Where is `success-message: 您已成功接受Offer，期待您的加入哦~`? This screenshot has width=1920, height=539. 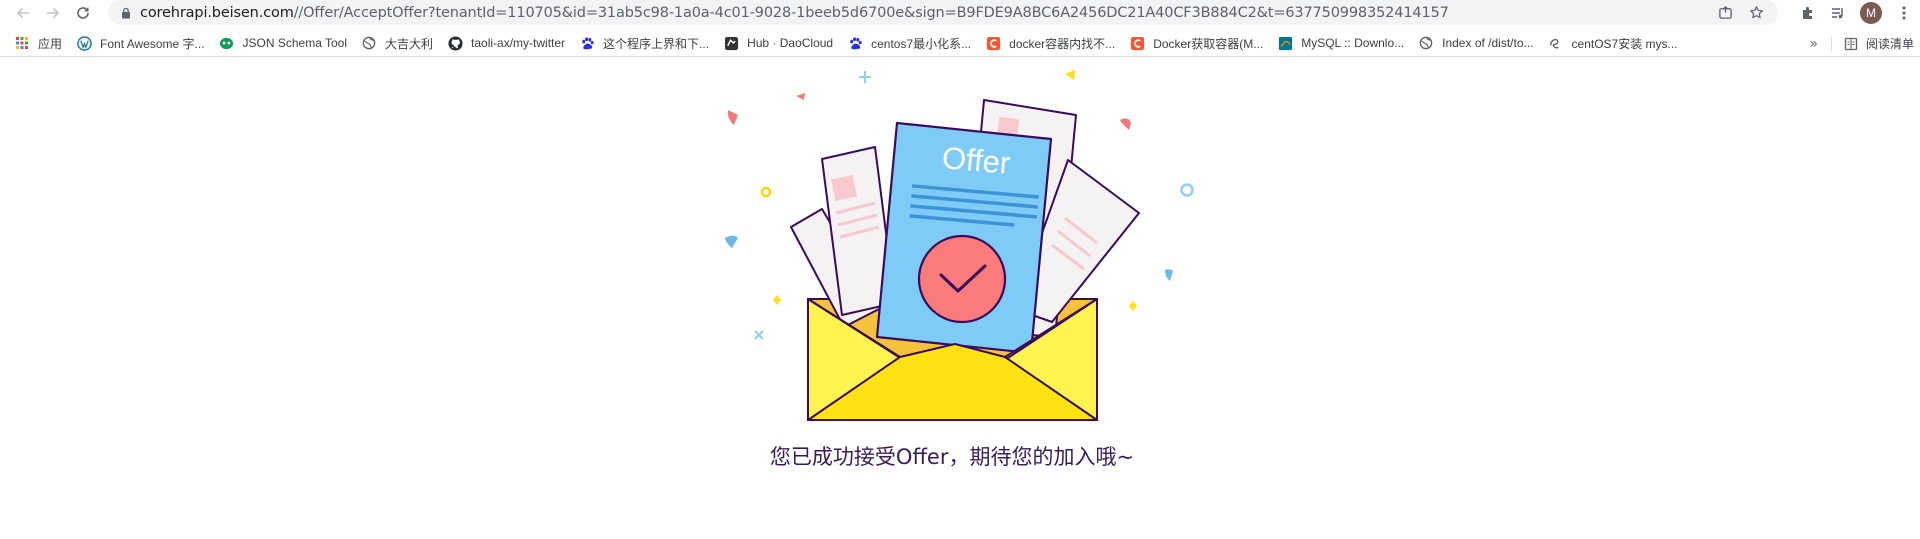
success-message: 您已成功接受Offer，期待您的加入哦~ is located at coordinates (952, 457).